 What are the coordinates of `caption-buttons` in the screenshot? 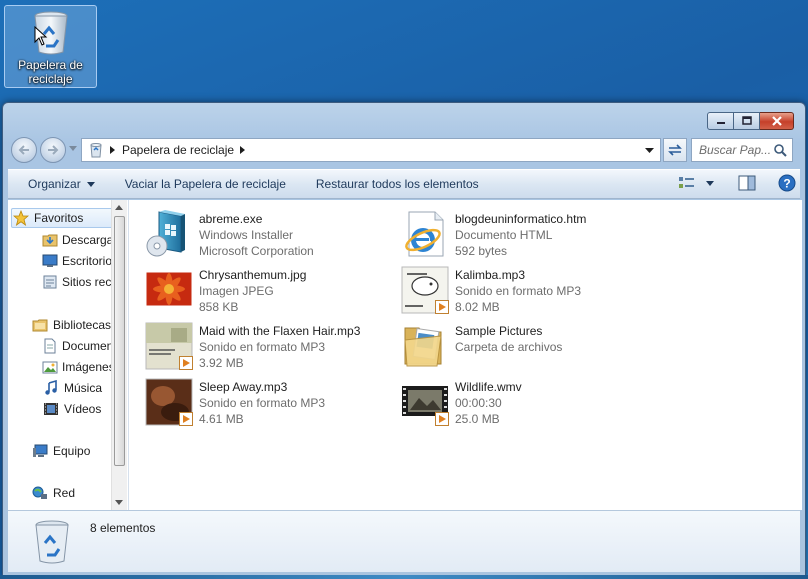 It's located at (750, 121).